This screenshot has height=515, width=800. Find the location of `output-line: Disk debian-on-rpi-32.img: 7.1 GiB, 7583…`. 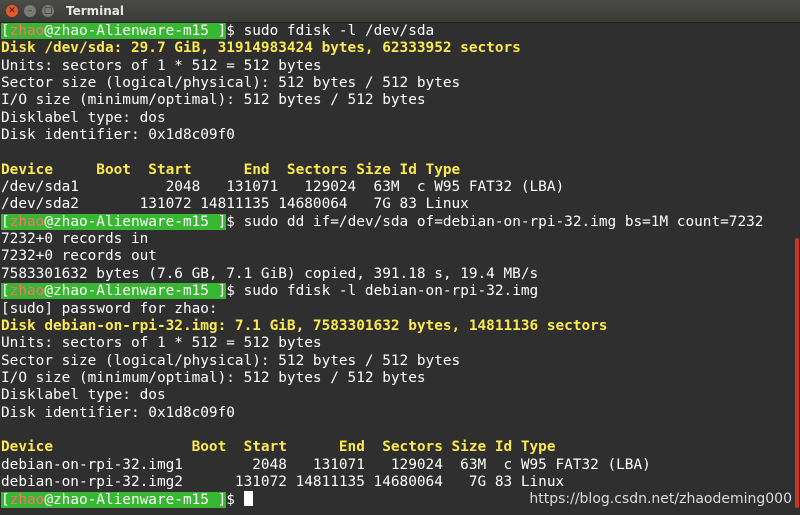

output-line: Disk debian-on-rpi-32.img: 7.1 GiB, 7583… is located at coordinates (400, 326).